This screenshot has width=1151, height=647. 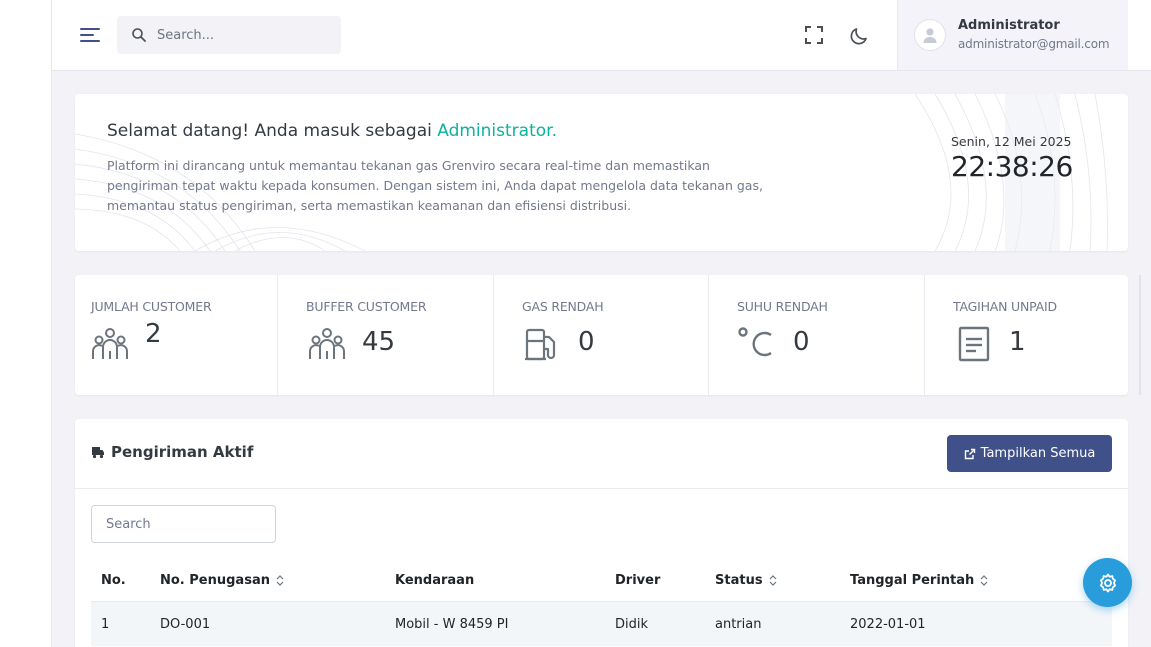 I want to click on column-assignment: No. Penugasan, so click(x=277, y=580).